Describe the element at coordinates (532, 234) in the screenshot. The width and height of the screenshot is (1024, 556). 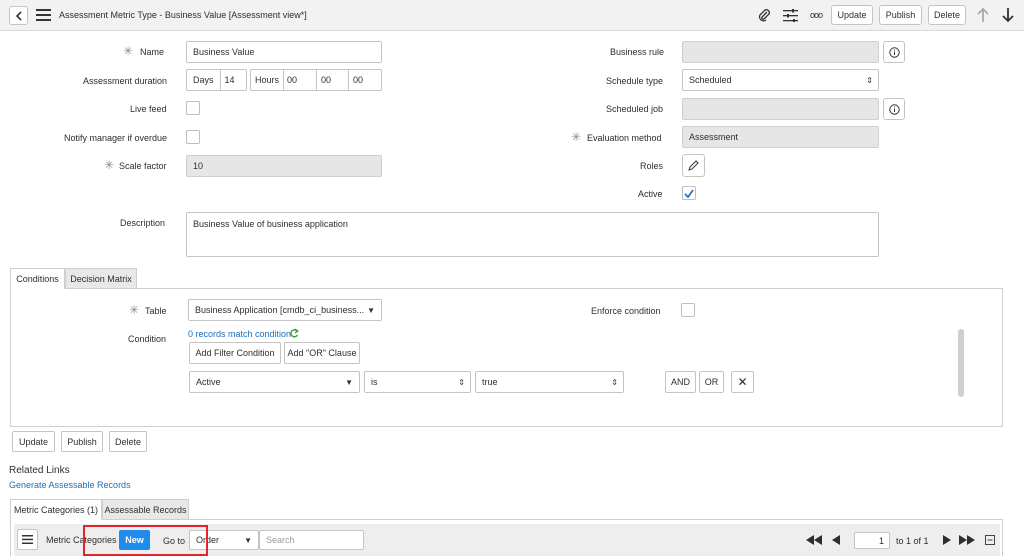
I see `description-field: Business Value of business application` at that location.